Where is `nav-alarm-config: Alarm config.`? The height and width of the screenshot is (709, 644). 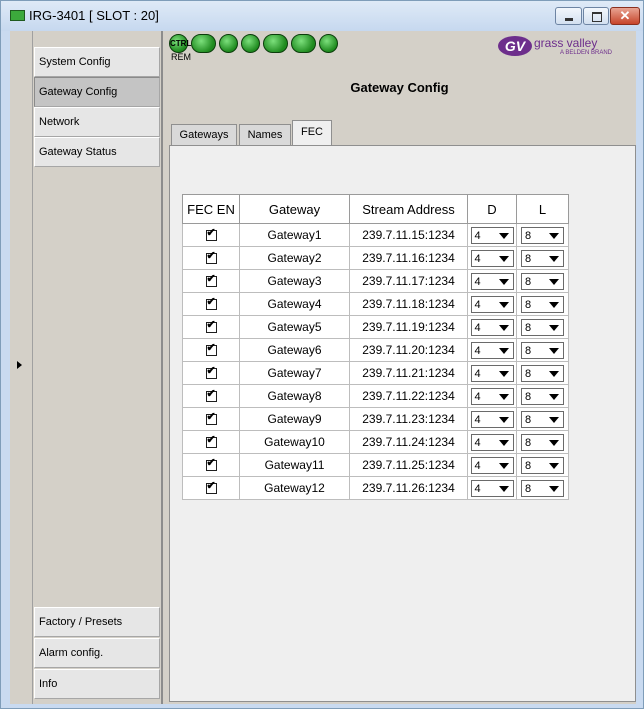 nav-alarm-config: Alarm config. is located at coordinates (97, 653).